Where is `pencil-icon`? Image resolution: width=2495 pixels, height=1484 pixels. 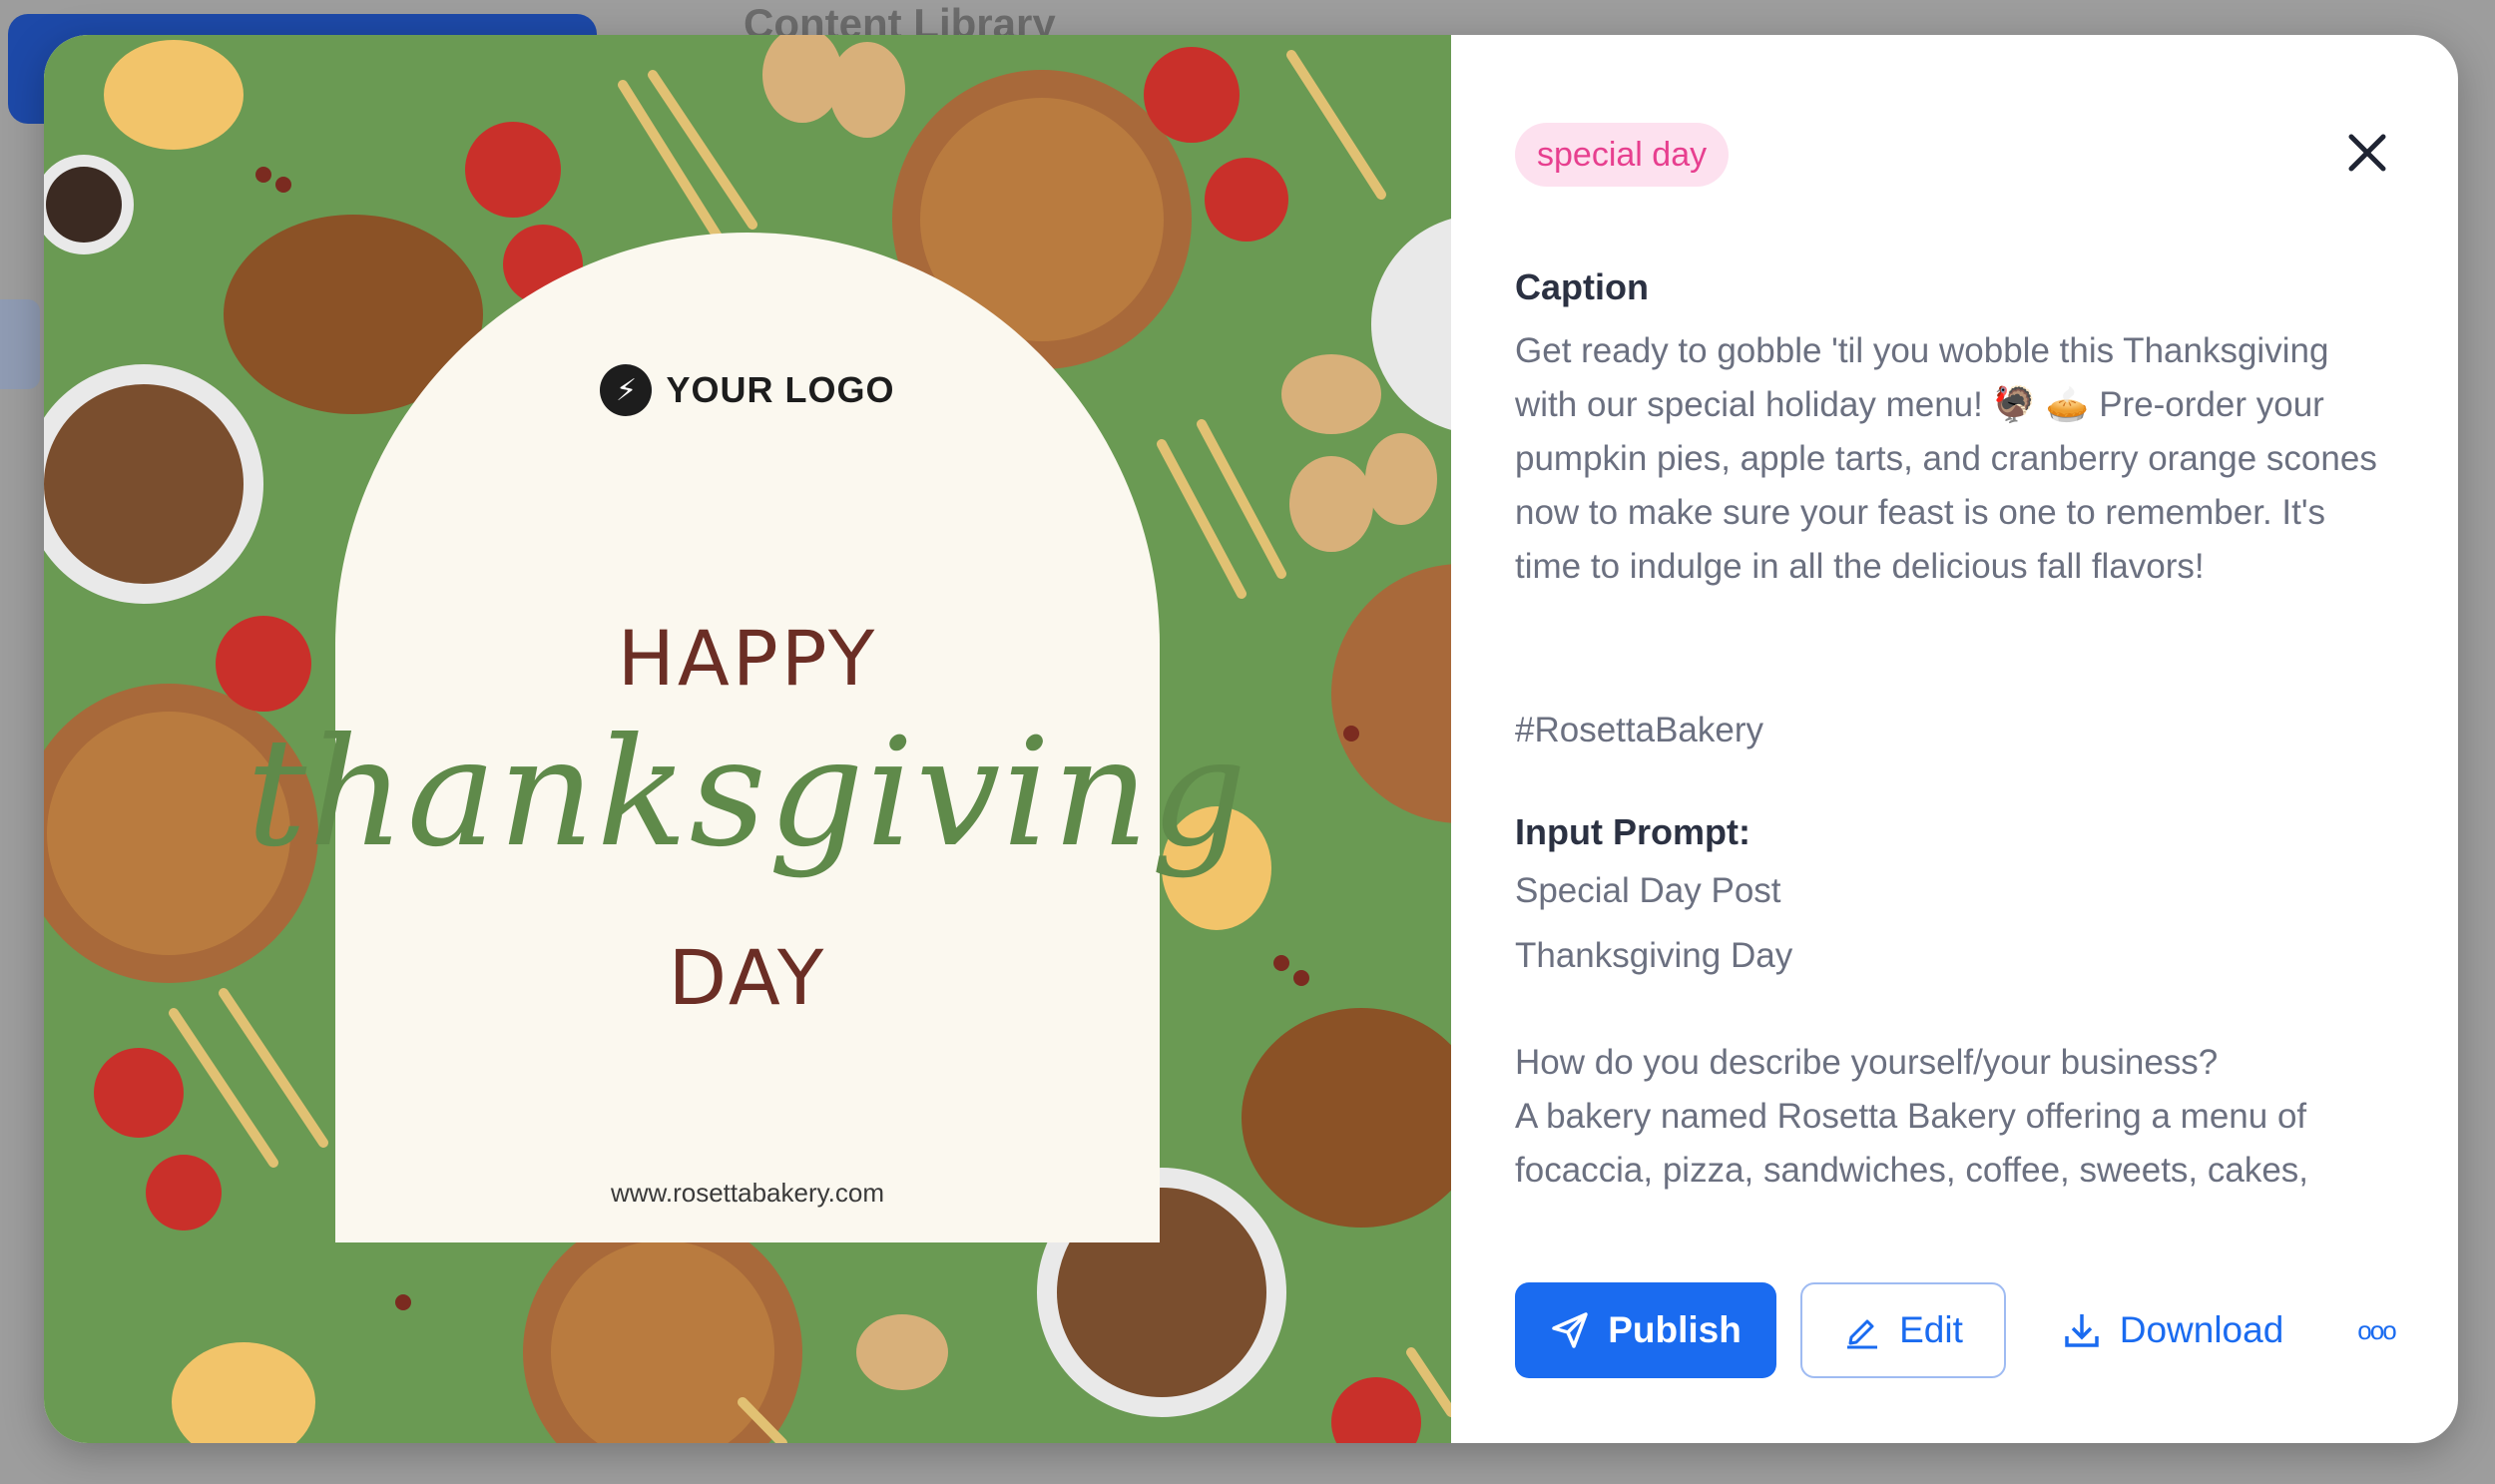 pencil-icon is located at coordinates (1862, 1334).